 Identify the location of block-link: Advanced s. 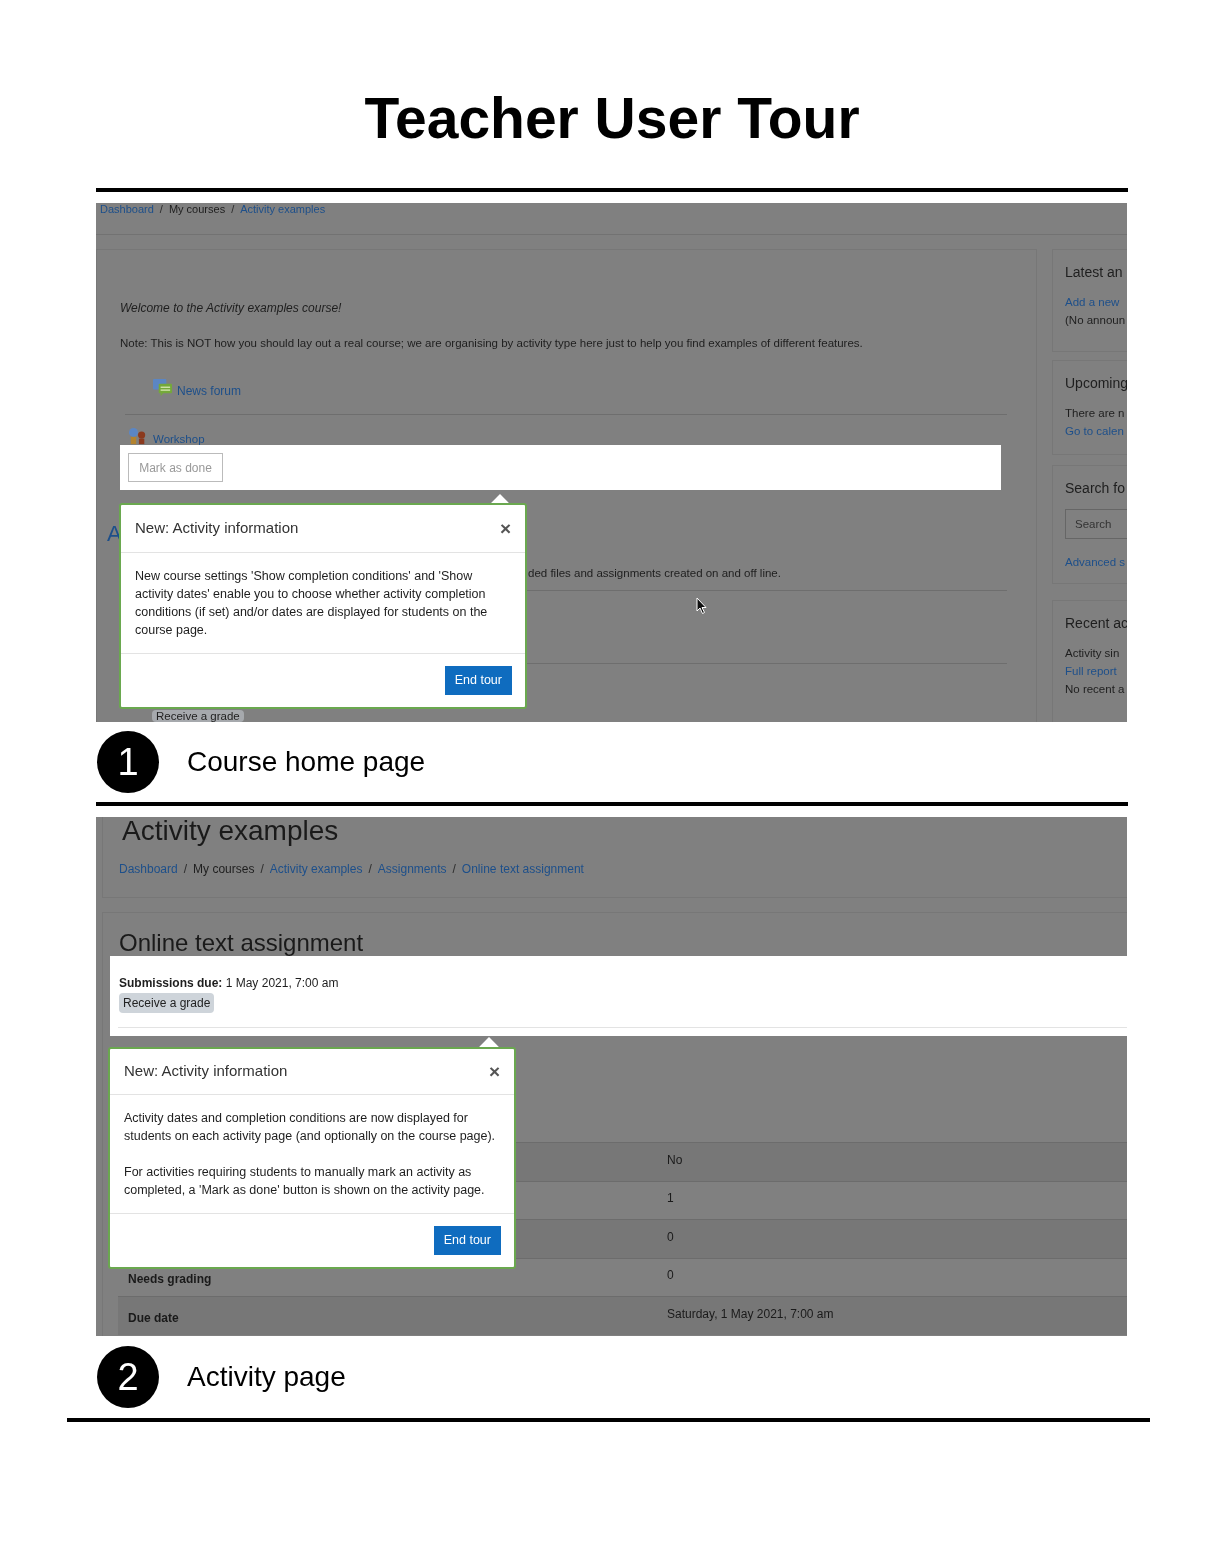
(1096, 562).